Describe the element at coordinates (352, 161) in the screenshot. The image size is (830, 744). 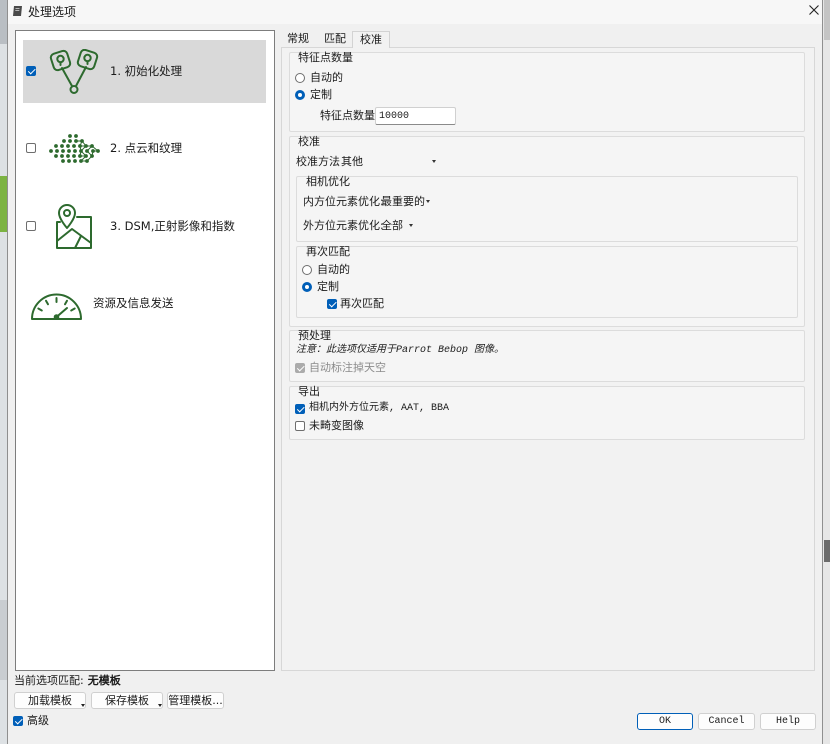
I see `dropdown-value: 其他` at that location.